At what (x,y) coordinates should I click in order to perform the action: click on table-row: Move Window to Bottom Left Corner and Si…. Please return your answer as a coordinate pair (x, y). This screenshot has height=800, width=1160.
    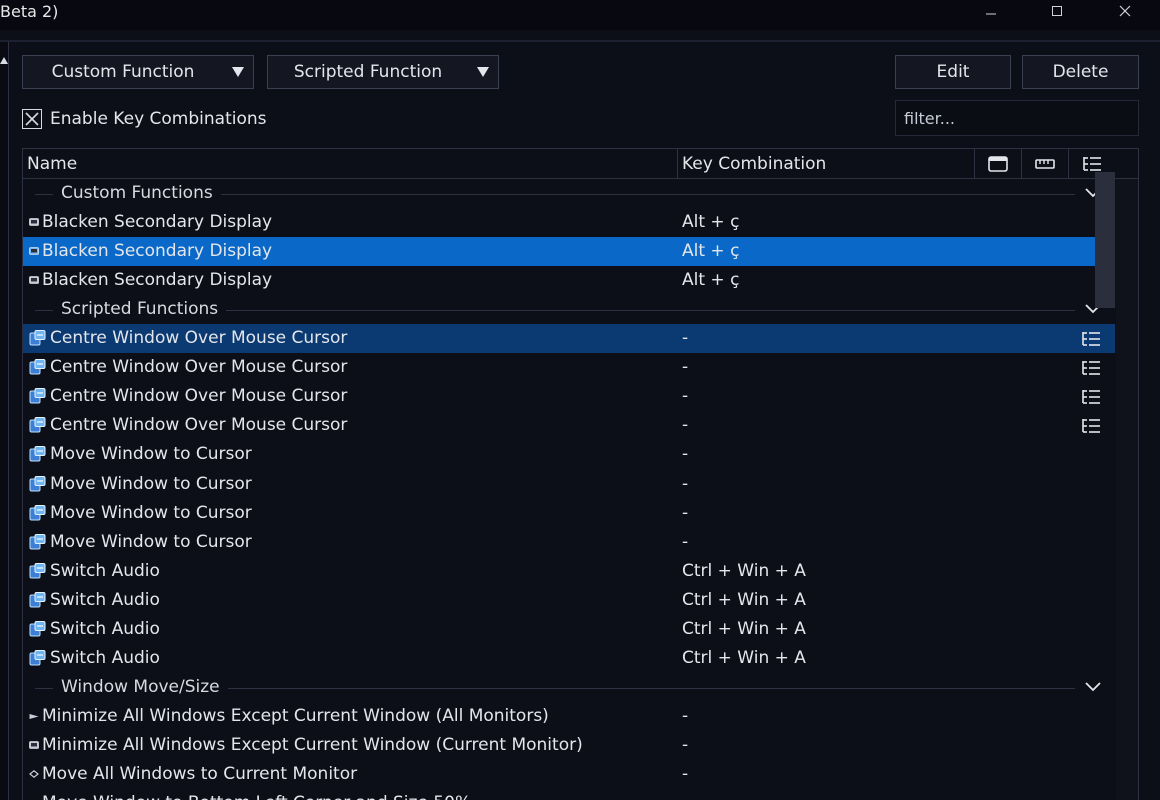
    Looking at the image, I should click on (569, 794).